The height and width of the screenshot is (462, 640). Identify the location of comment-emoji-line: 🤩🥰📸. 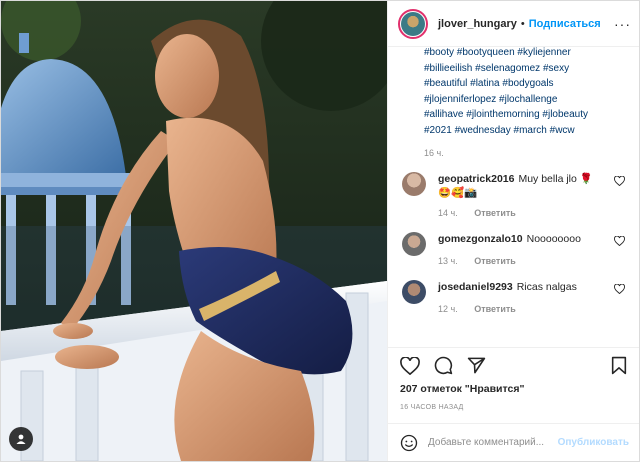
(458, 193).